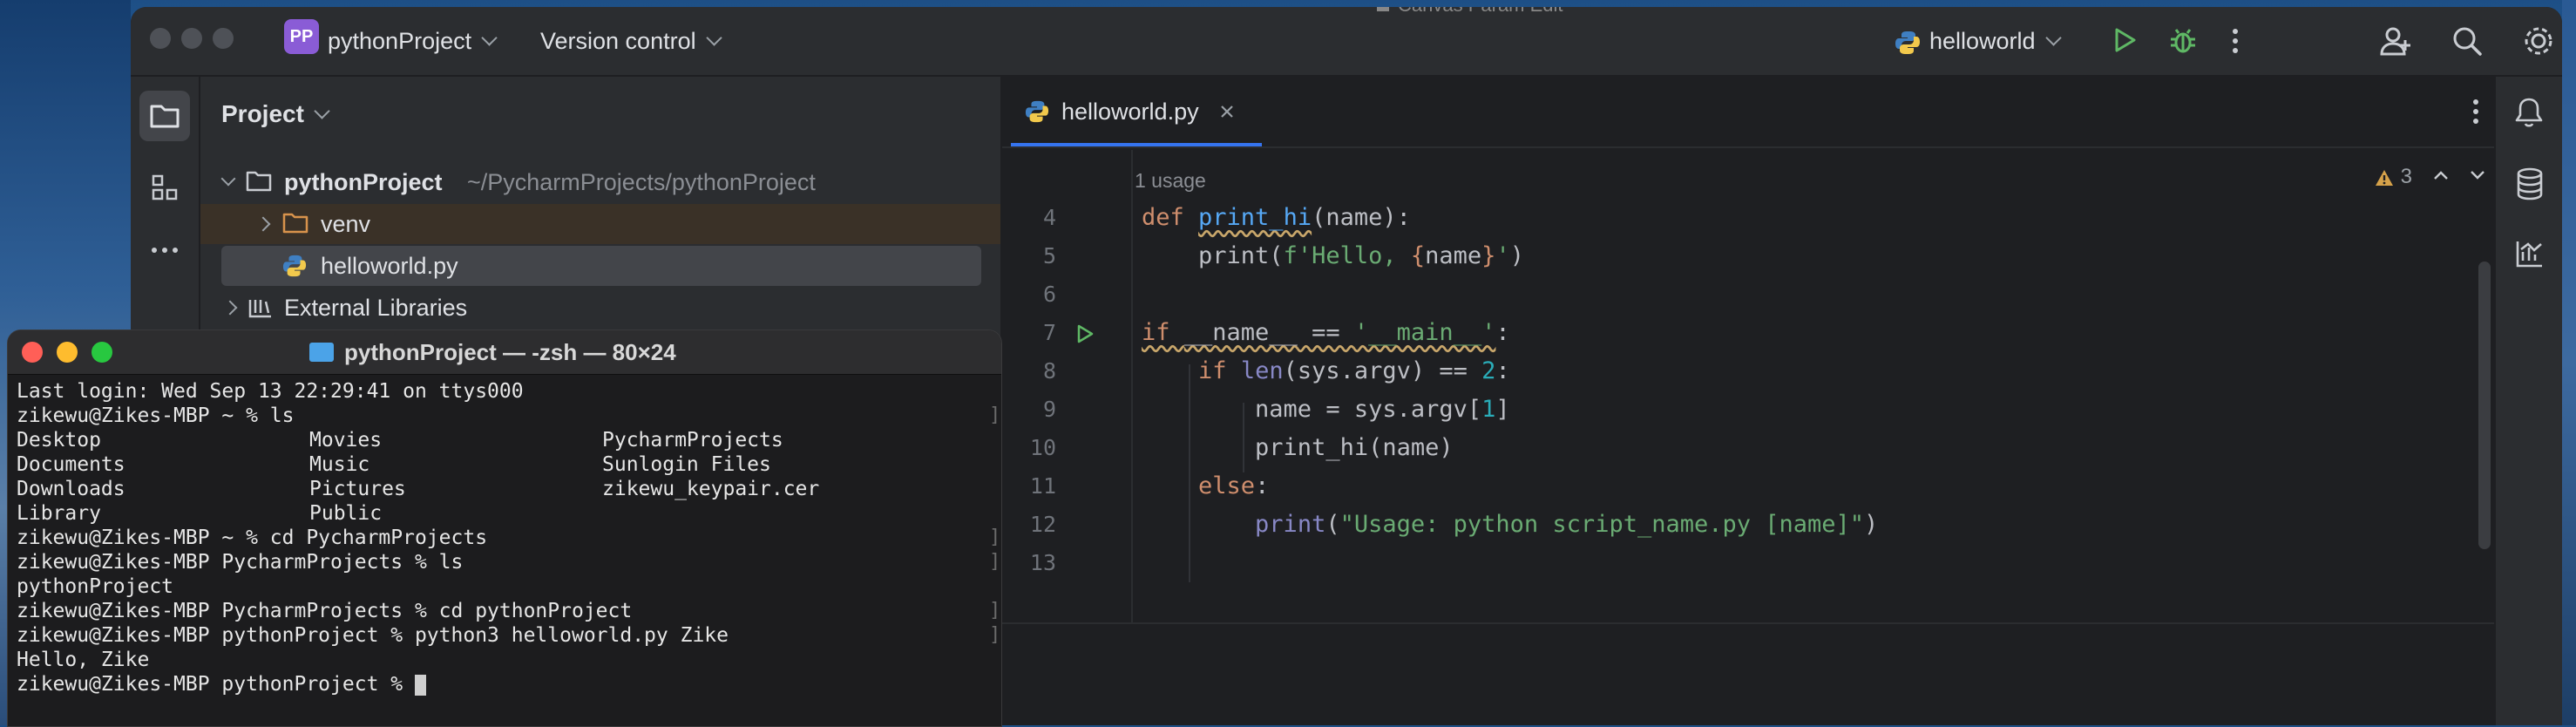 The height and width of the screenshot is (727, 2576). Describe the element at coordinates (1277, 218) in the screenshot. I see `code-line-4: def print_hi(name):` at that location.